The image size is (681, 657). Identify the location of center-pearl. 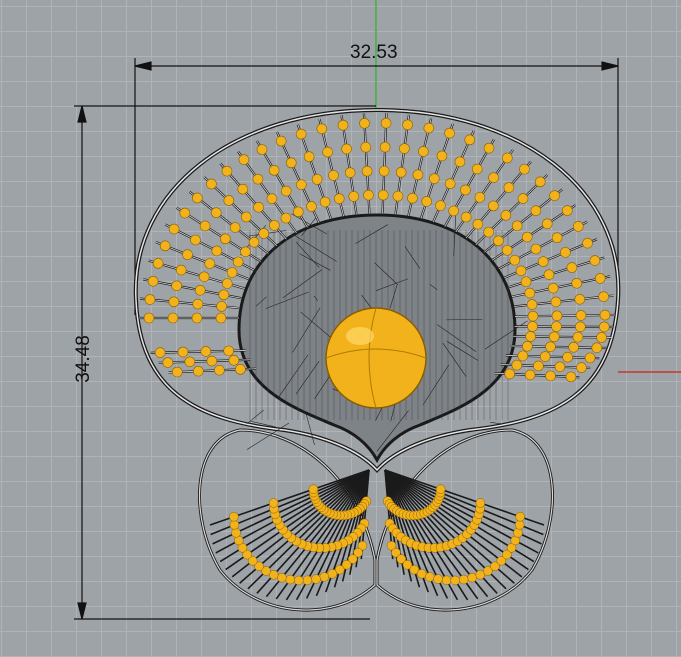
(376, 358).